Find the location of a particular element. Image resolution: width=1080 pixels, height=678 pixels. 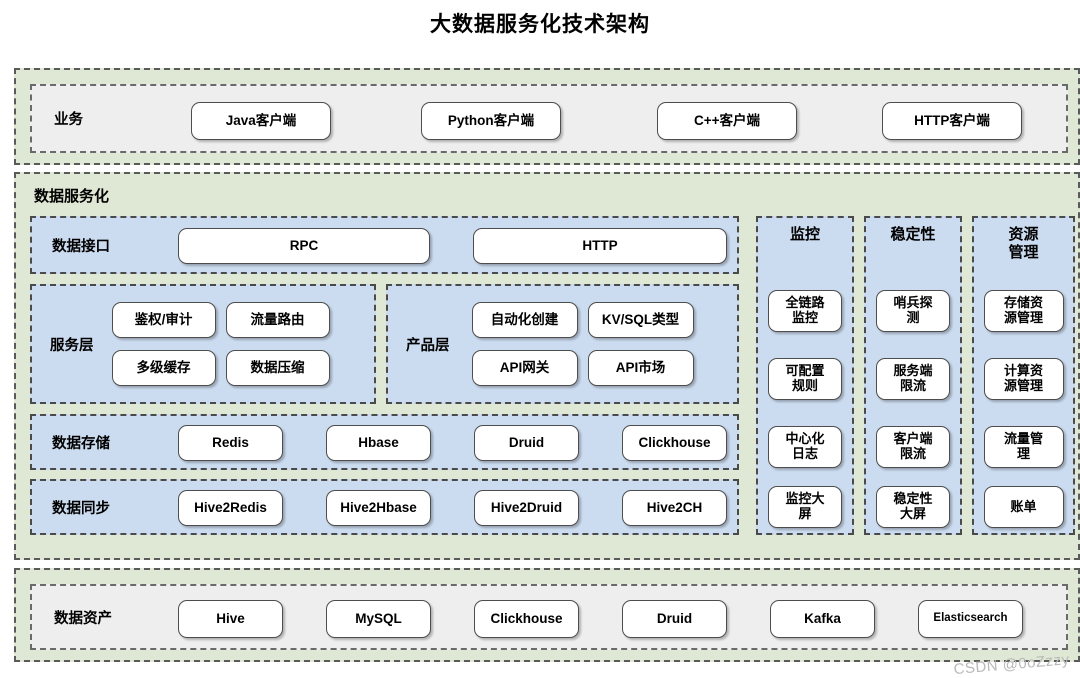

node-full-link-monitoring: 全链路 监控 is located at coordinates (805, 311).